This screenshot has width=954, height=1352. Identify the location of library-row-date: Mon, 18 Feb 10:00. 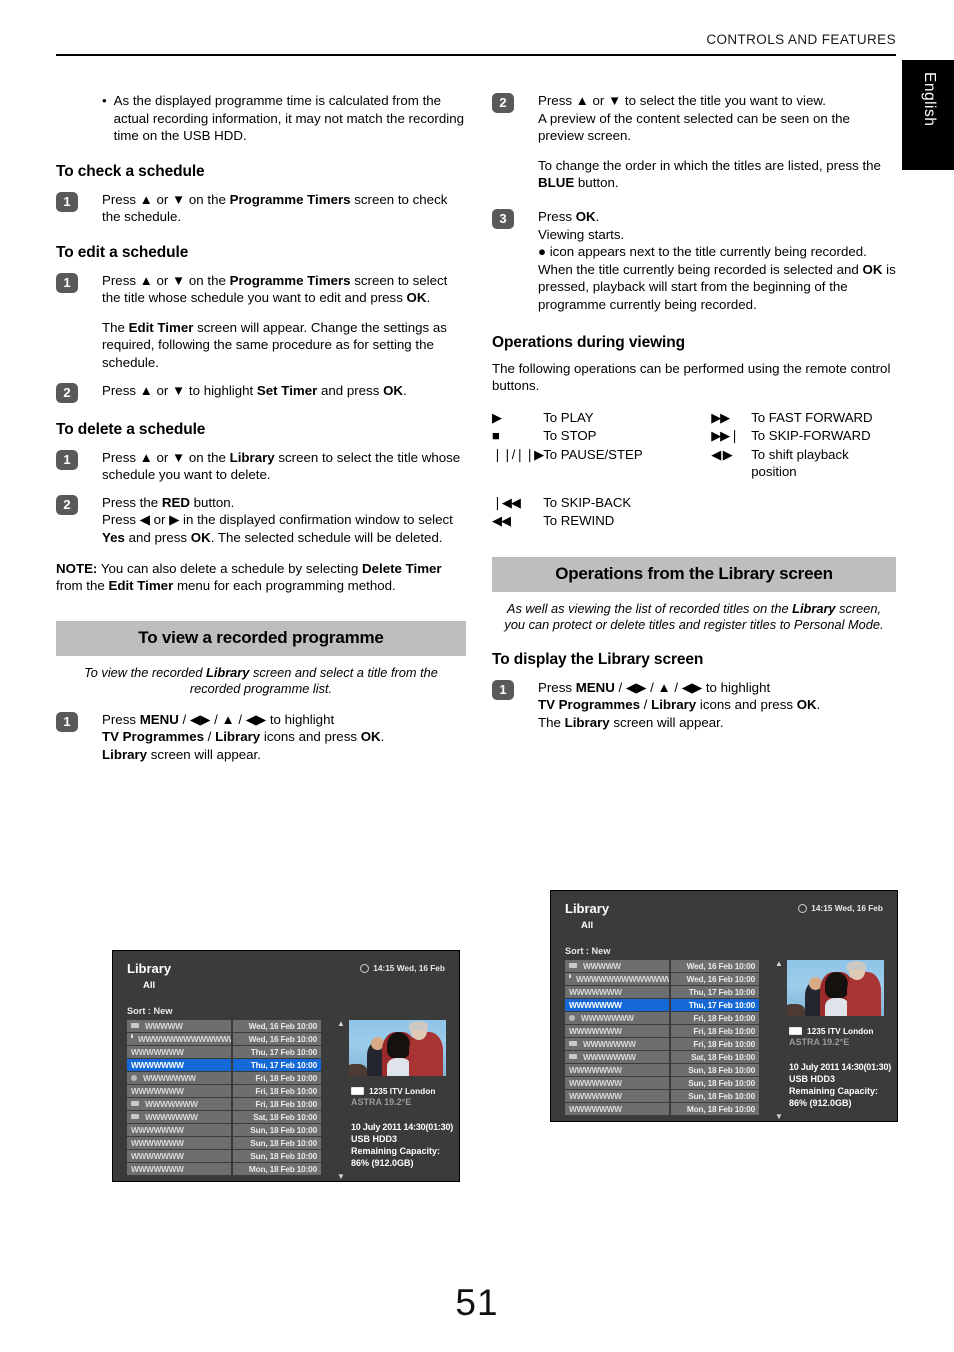
(277, 1169).